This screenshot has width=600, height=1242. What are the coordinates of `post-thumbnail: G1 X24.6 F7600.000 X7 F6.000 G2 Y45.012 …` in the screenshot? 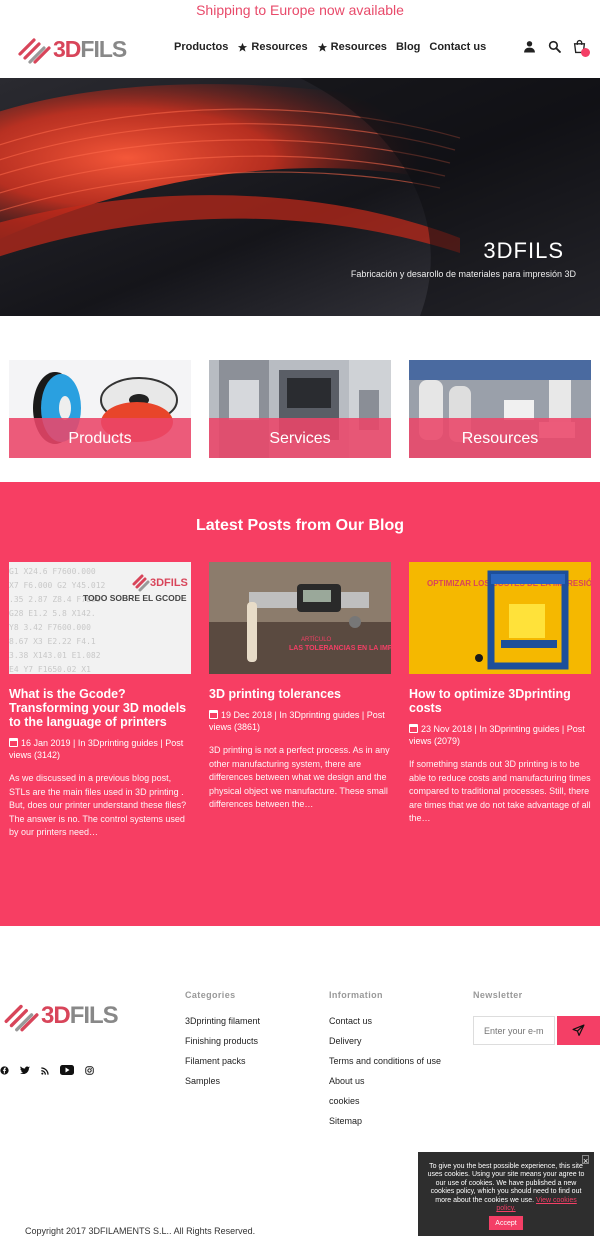 It's located at (100, 618).